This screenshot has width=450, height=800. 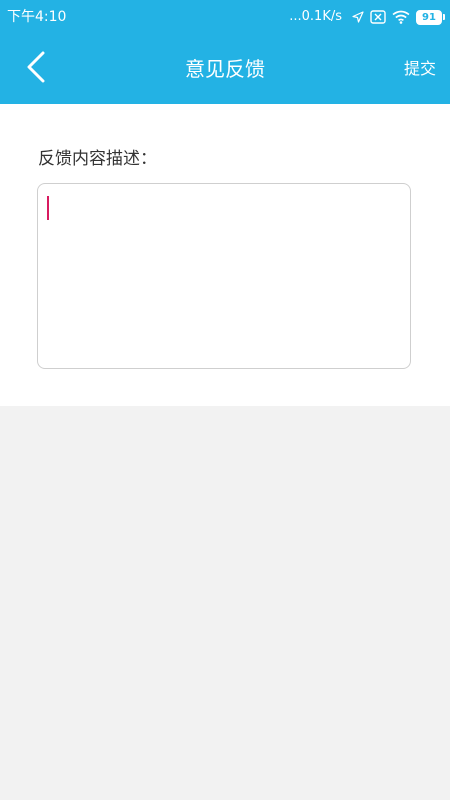 What do you see at coordinates (37, 17) in the screenshot?
I see `status-time: 下午4:10` at bounding box center [37, 17].